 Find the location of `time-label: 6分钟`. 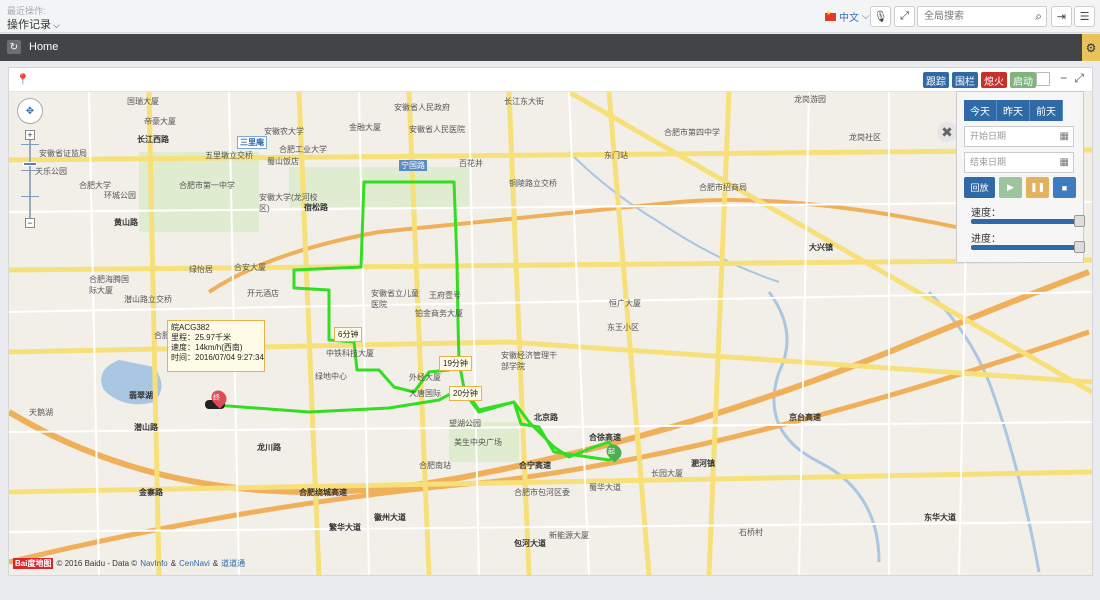

time-label: 6分钟 is located at coordinates (348, 334).